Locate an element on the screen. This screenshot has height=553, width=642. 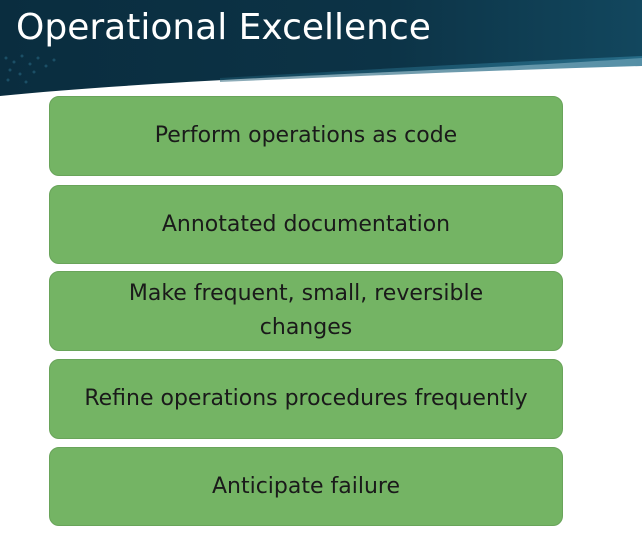
list-item-label: Make frequent, small, reversible changes is located at coordinates (306, 310).